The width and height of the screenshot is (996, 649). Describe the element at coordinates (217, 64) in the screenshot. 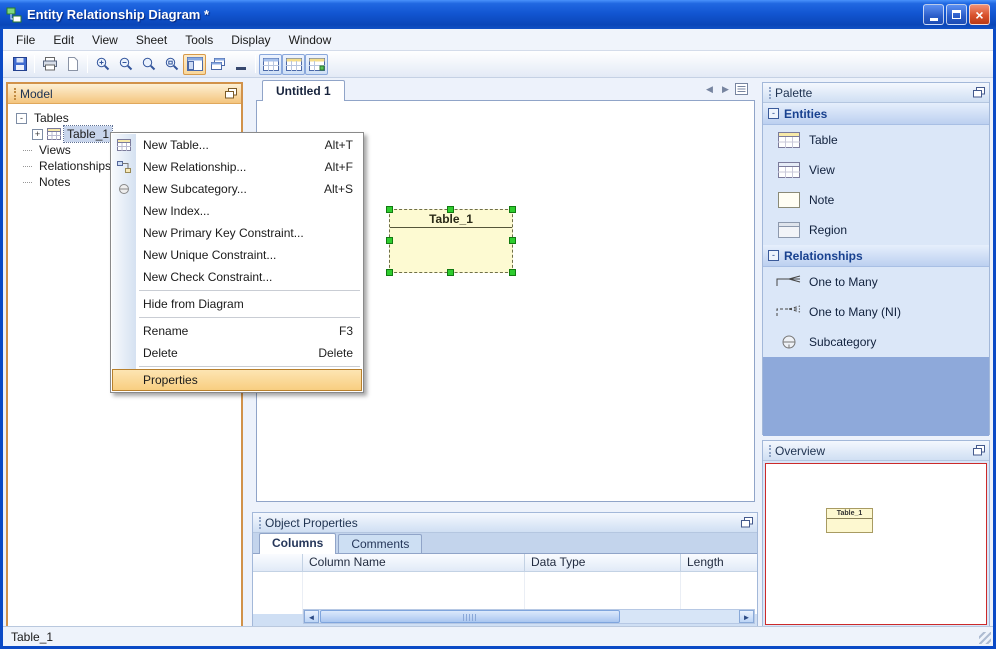

I see `float-panels-button` at that location.